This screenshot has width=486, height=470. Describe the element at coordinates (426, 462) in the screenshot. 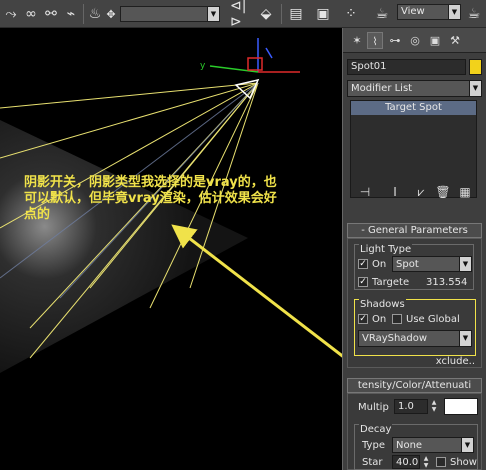

I see `decay-start-spinner-icon: ▲ ▼` at that location.